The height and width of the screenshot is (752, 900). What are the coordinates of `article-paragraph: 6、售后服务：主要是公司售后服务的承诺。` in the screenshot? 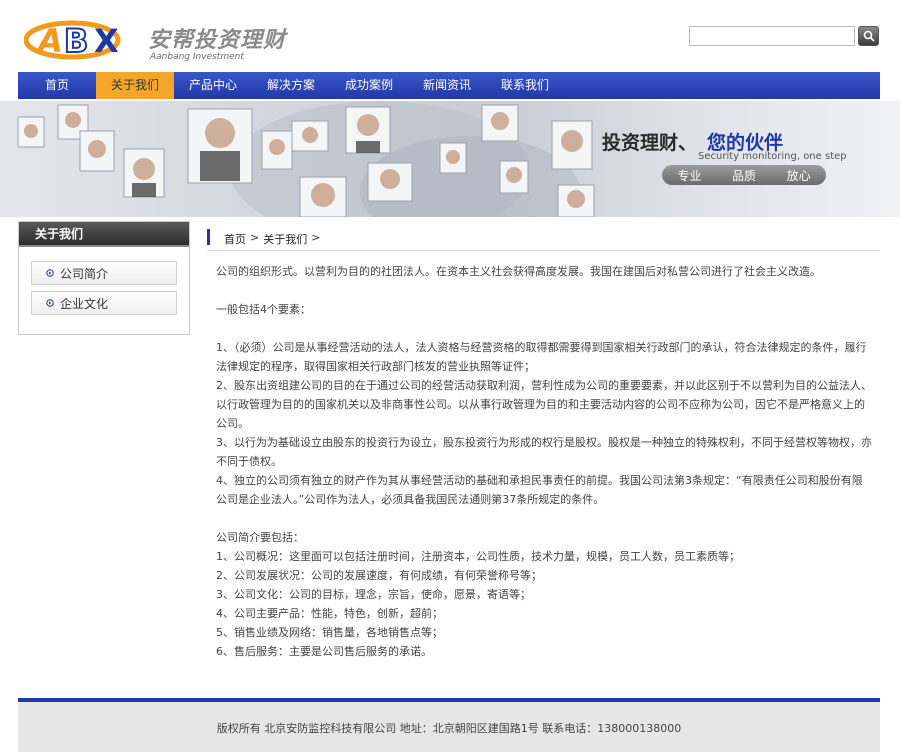 It's located at (324, 651).